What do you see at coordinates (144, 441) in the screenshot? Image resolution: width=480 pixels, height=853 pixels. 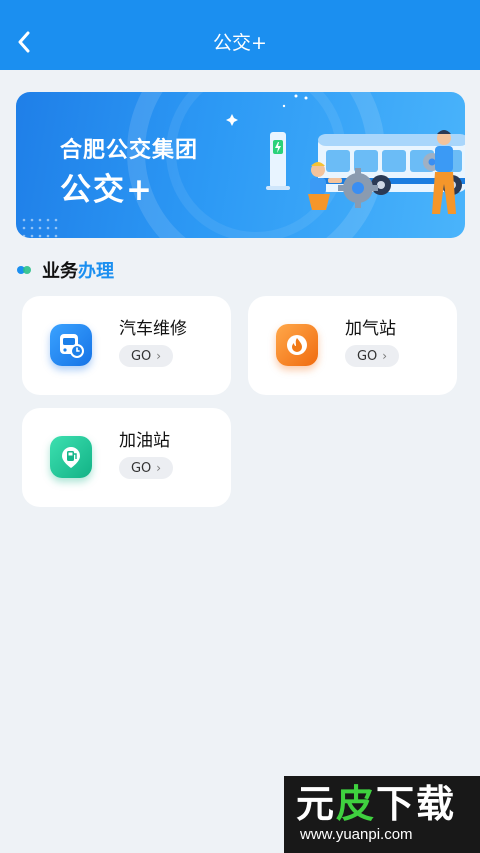 I see `card-label: 加油站` at bounding box center [144, 441].